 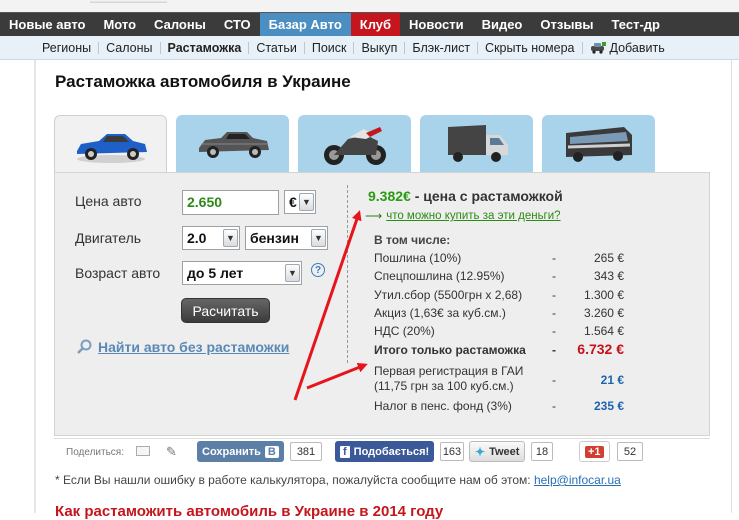 I want to click on breakdown-name: Утил.сбор (5500грн х 2,68), so click(x=448, y=295).